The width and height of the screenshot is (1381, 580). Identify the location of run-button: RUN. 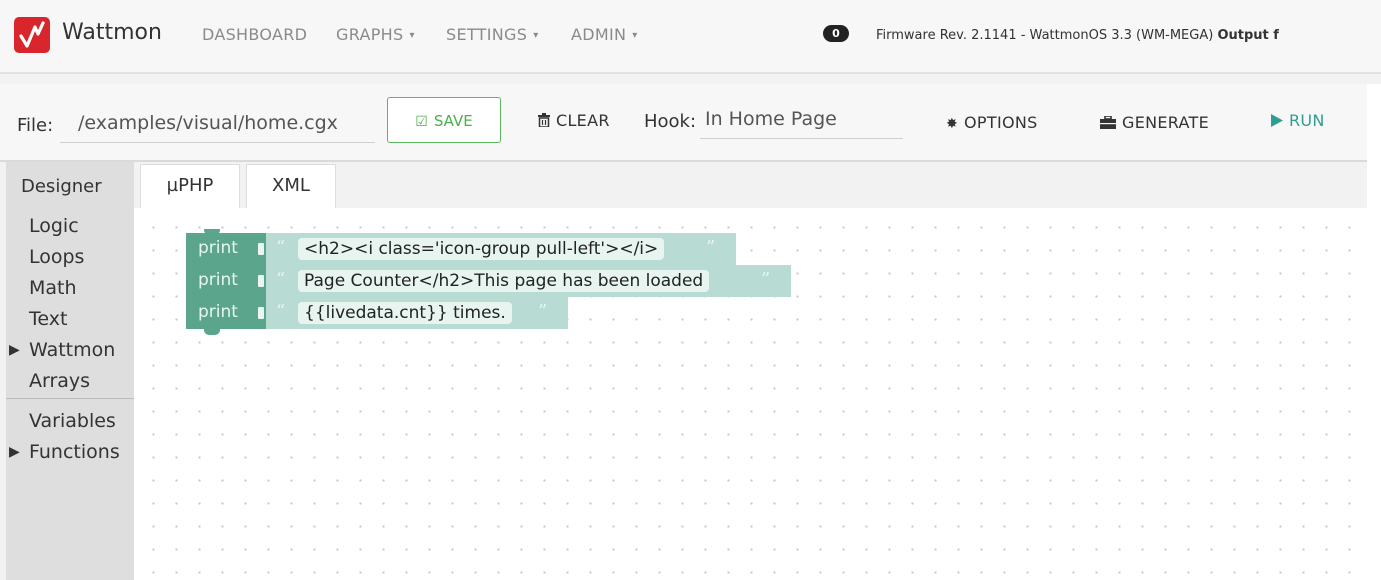
(1298, 120).